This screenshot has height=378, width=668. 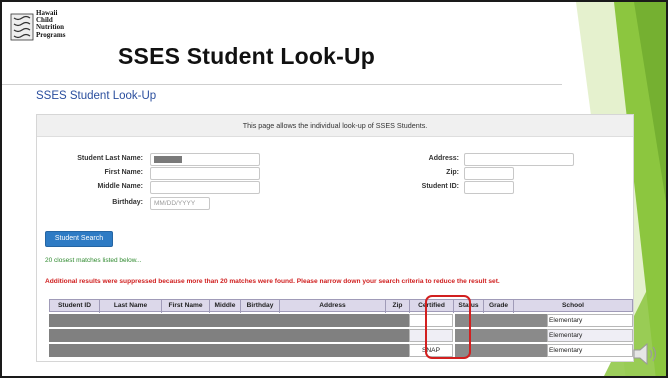 What do you see at coordinates (205, 159) in the screenshot?
I see `last-name-input` at bounding box center [205, 159].